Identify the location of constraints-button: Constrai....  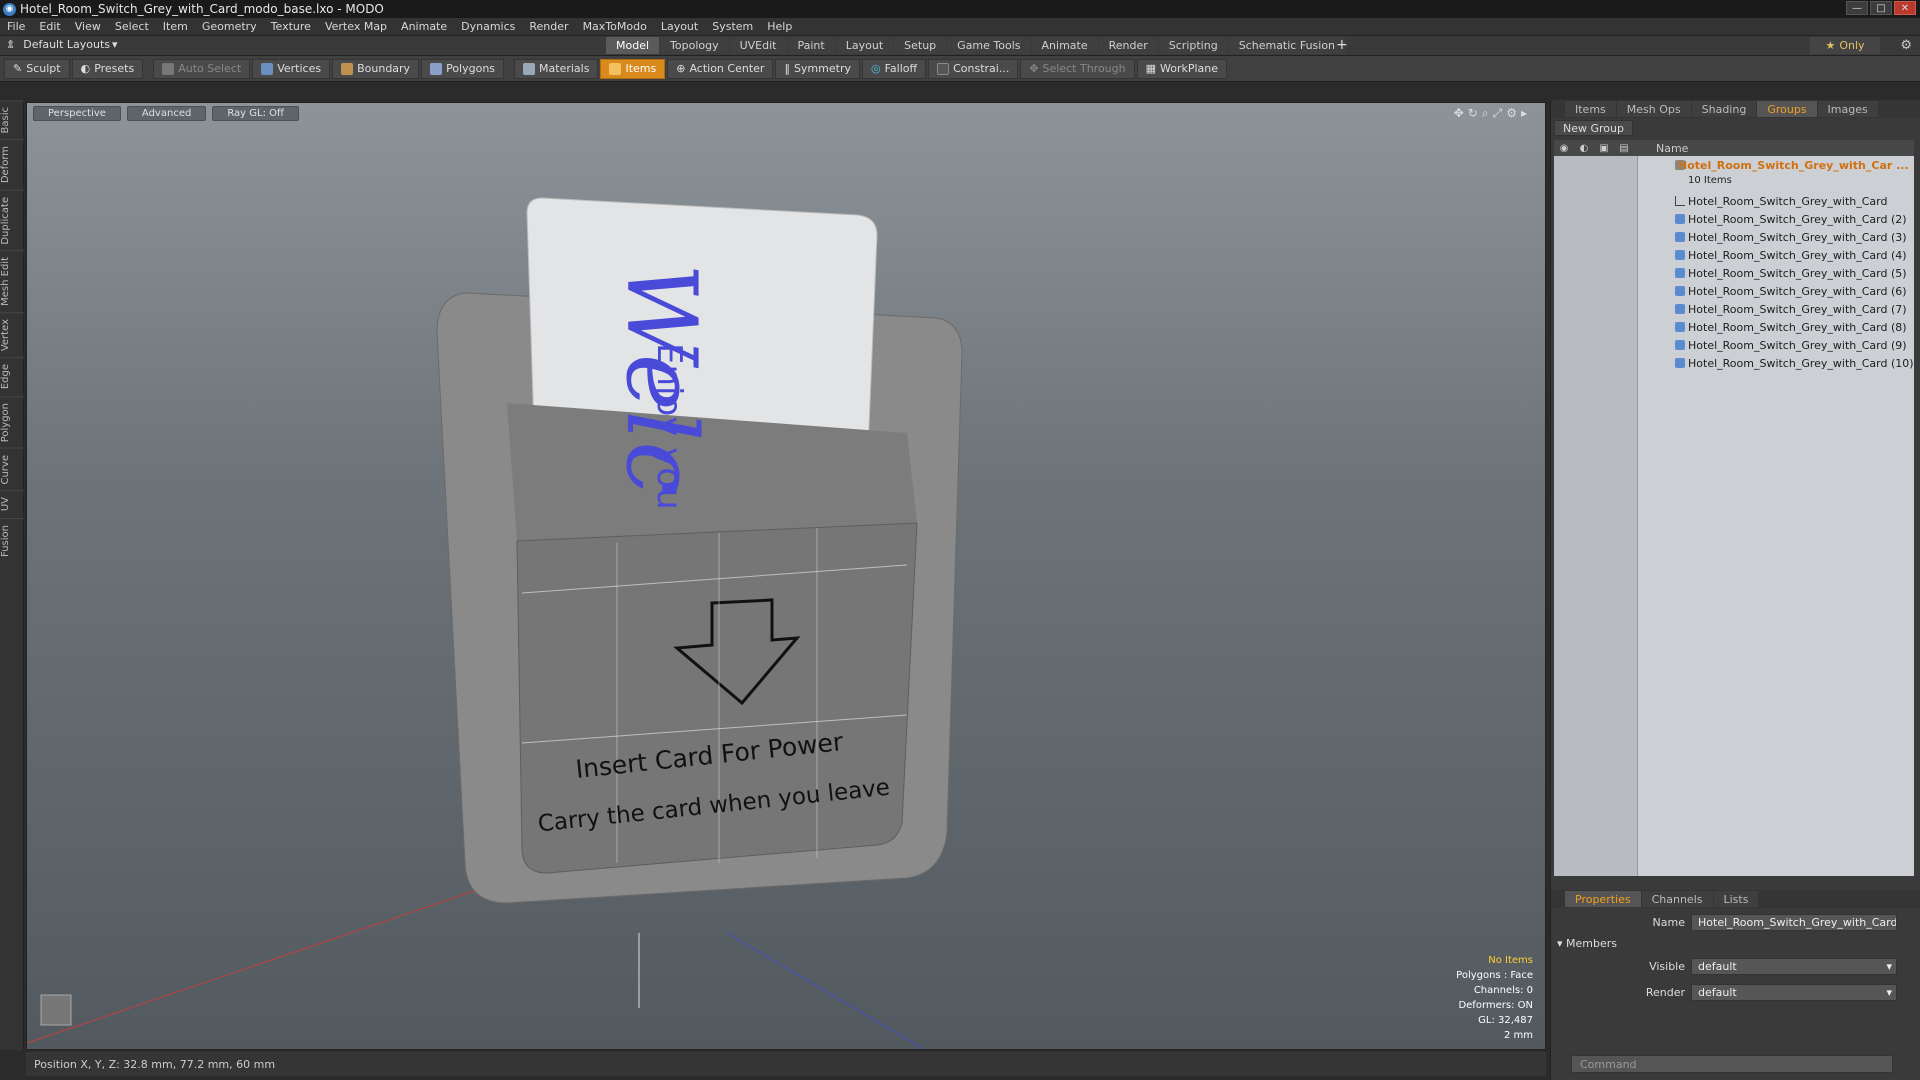
(973, 68).